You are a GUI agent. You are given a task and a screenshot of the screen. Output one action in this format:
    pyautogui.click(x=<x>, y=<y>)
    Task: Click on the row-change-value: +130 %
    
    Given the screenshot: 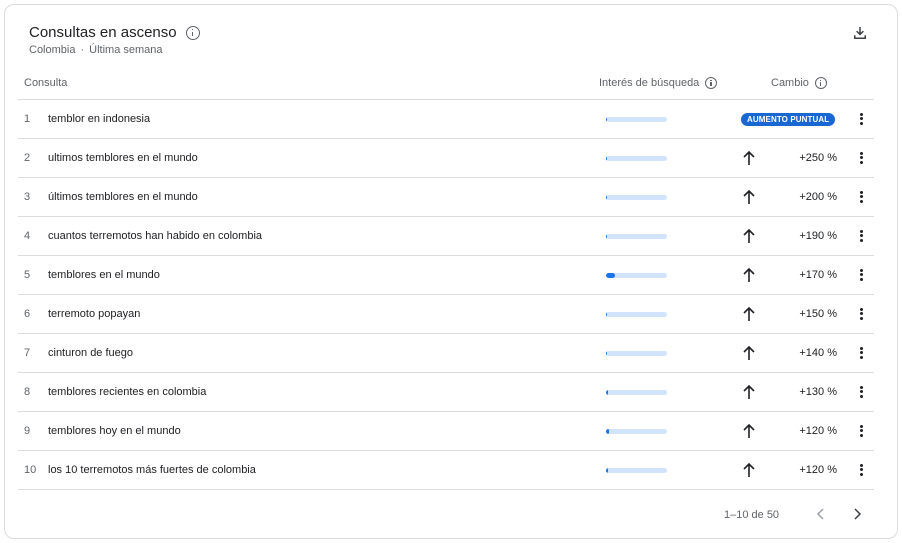 What is the action you would take?
    pyautogui.click(x=818, y=392)
    